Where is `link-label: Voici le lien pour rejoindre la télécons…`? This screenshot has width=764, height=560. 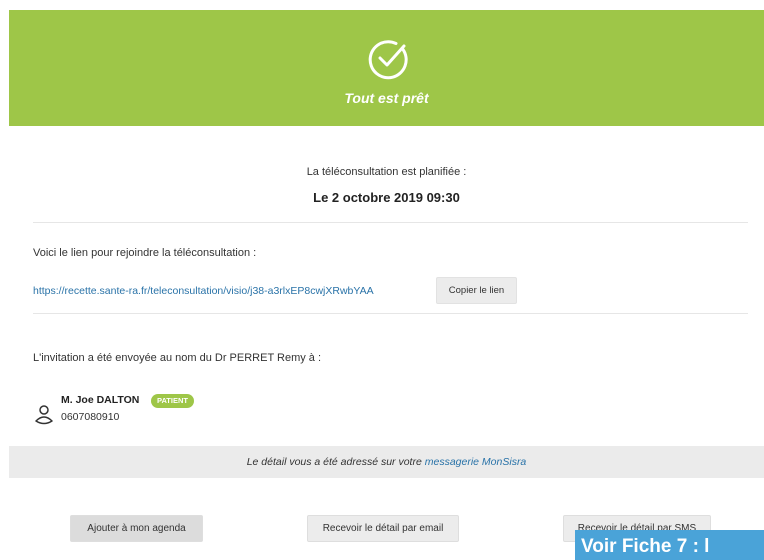 link-label: Voici le lien pour rejoindre la télécons… is located at coordinates (145, 253).